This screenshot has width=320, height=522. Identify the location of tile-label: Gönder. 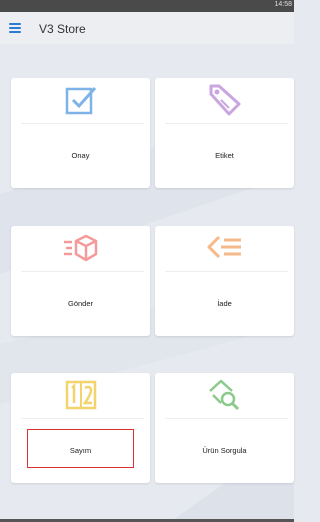
(80, 303).